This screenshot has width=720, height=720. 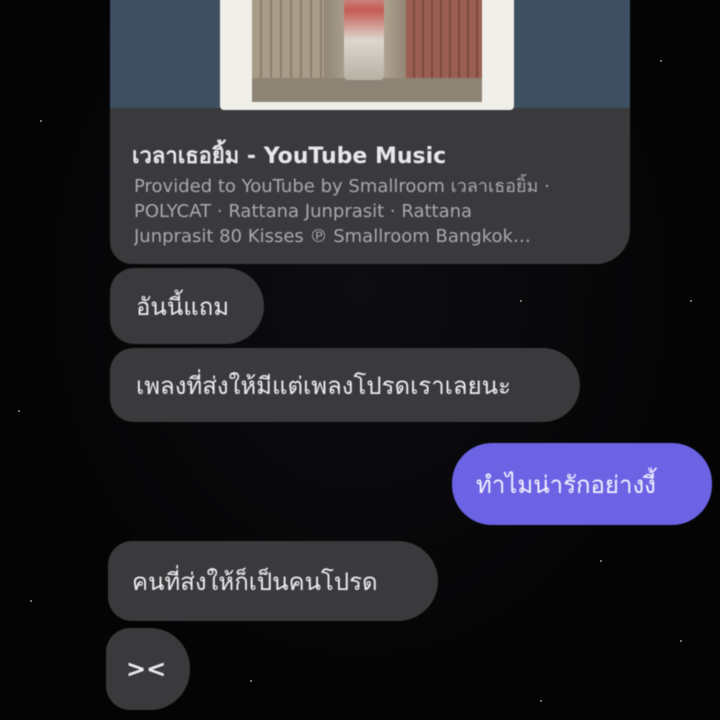 I want to click on message-text: เพลงที่ส่งให้มีแต่เพลงโปรดเราเลยนะ, so click(x=323, y=385).